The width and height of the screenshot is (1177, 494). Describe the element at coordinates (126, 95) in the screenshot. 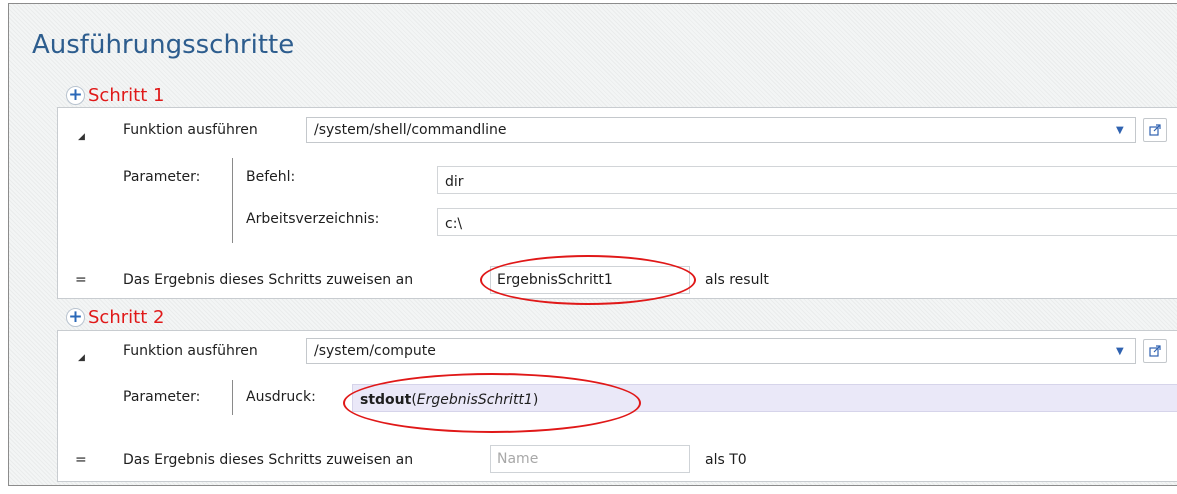

I see `step-1-label: Schritt 1` at that location.